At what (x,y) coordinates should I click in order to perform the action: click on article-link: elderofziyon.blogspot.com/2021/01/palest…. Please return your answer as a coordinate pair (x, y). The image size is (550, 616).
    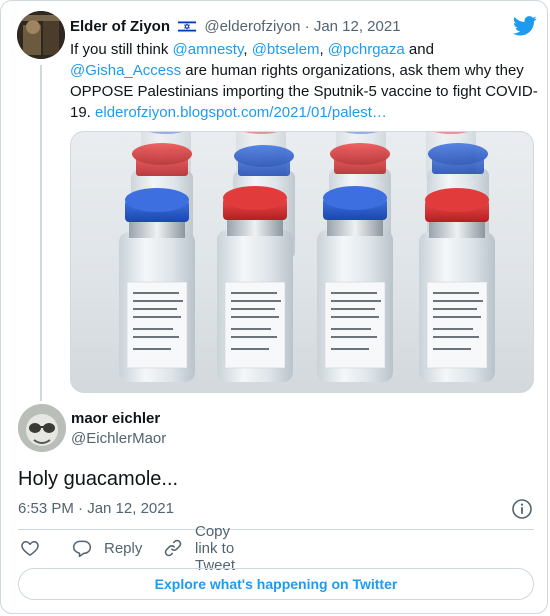
    Looking at the image, I should click on (241, 112).